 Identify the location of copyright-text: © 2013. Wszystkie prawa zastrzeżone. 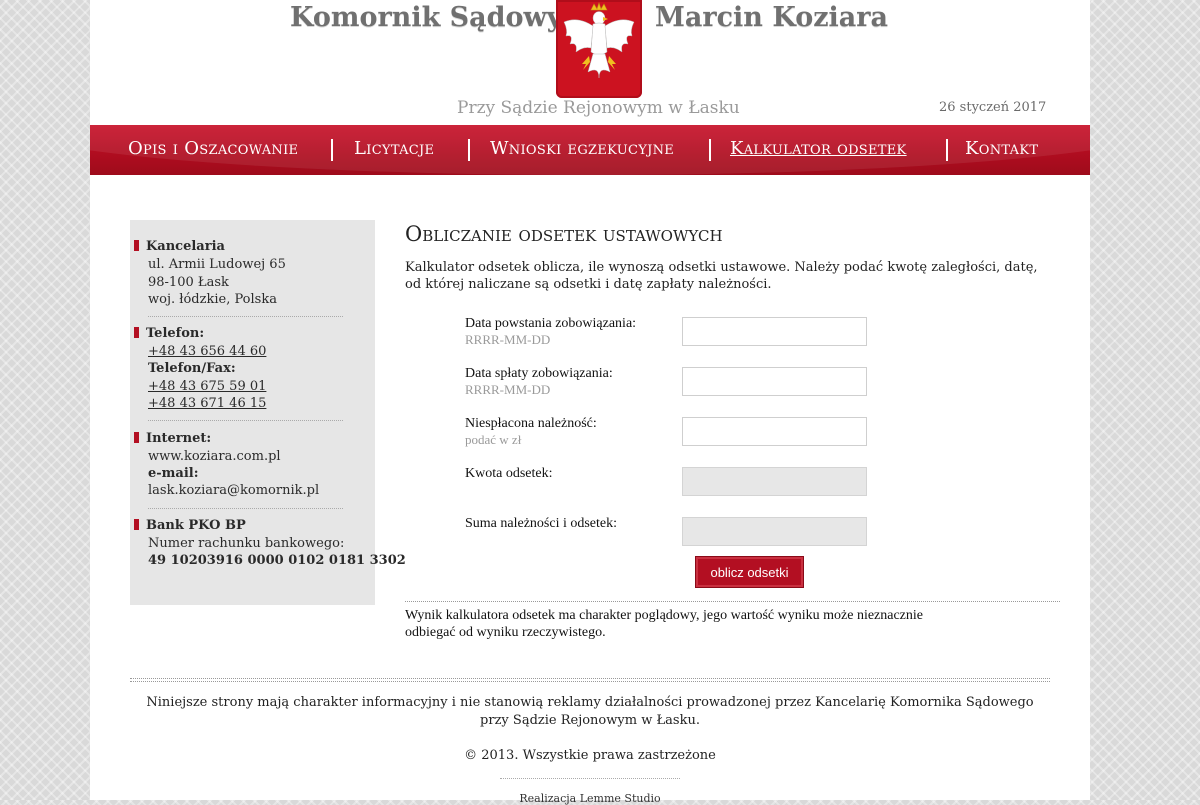
(590, 755).